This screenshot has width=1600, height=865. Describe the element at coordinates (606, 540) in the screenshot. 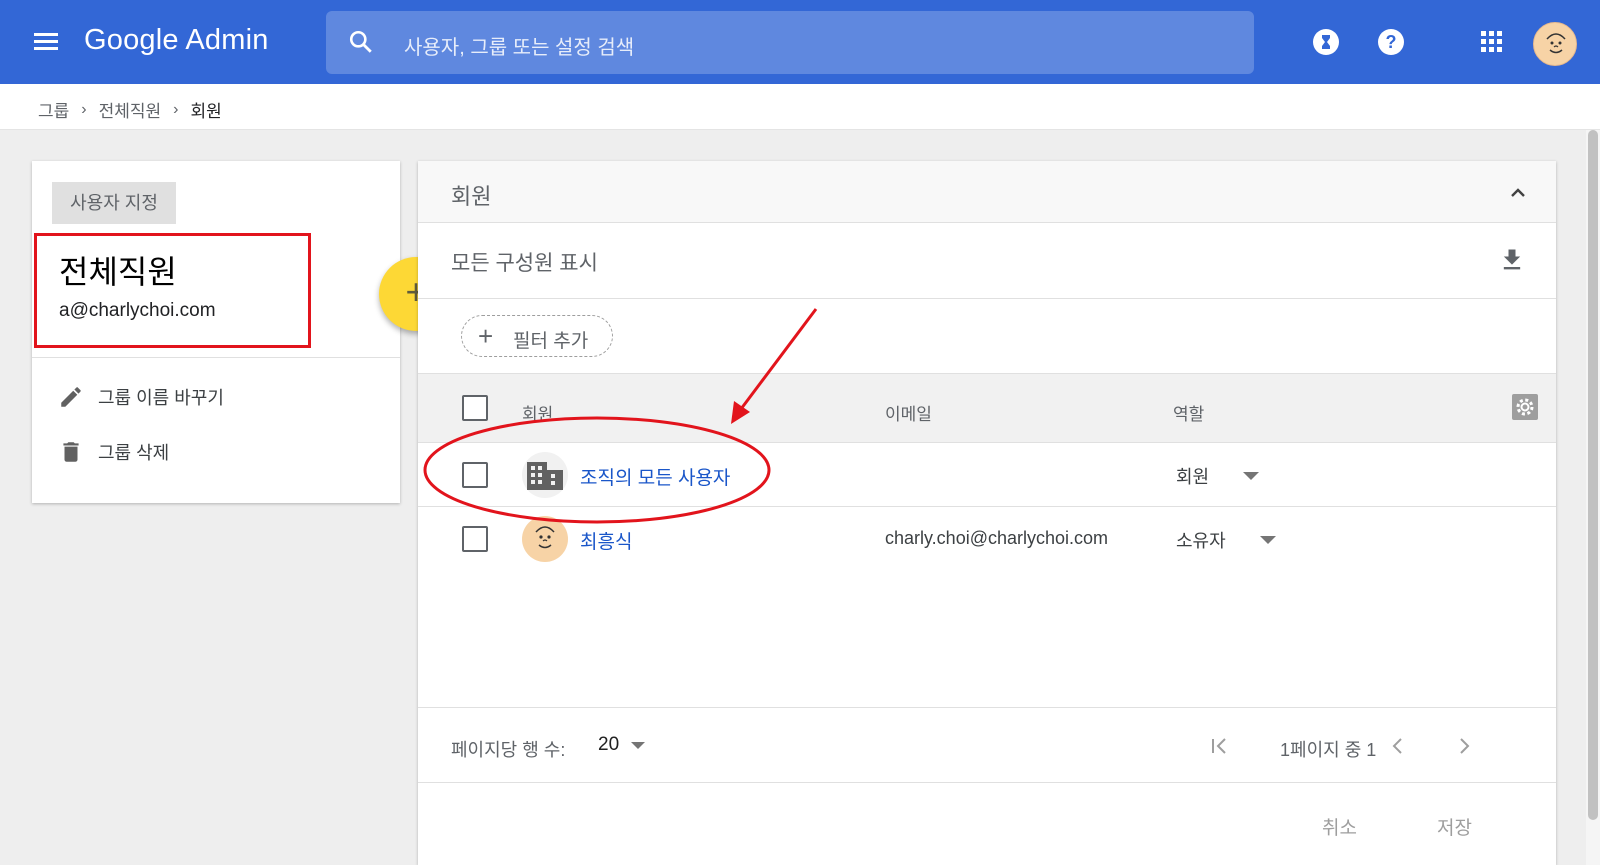

I see `member-name-link: 최흥식` at that location.